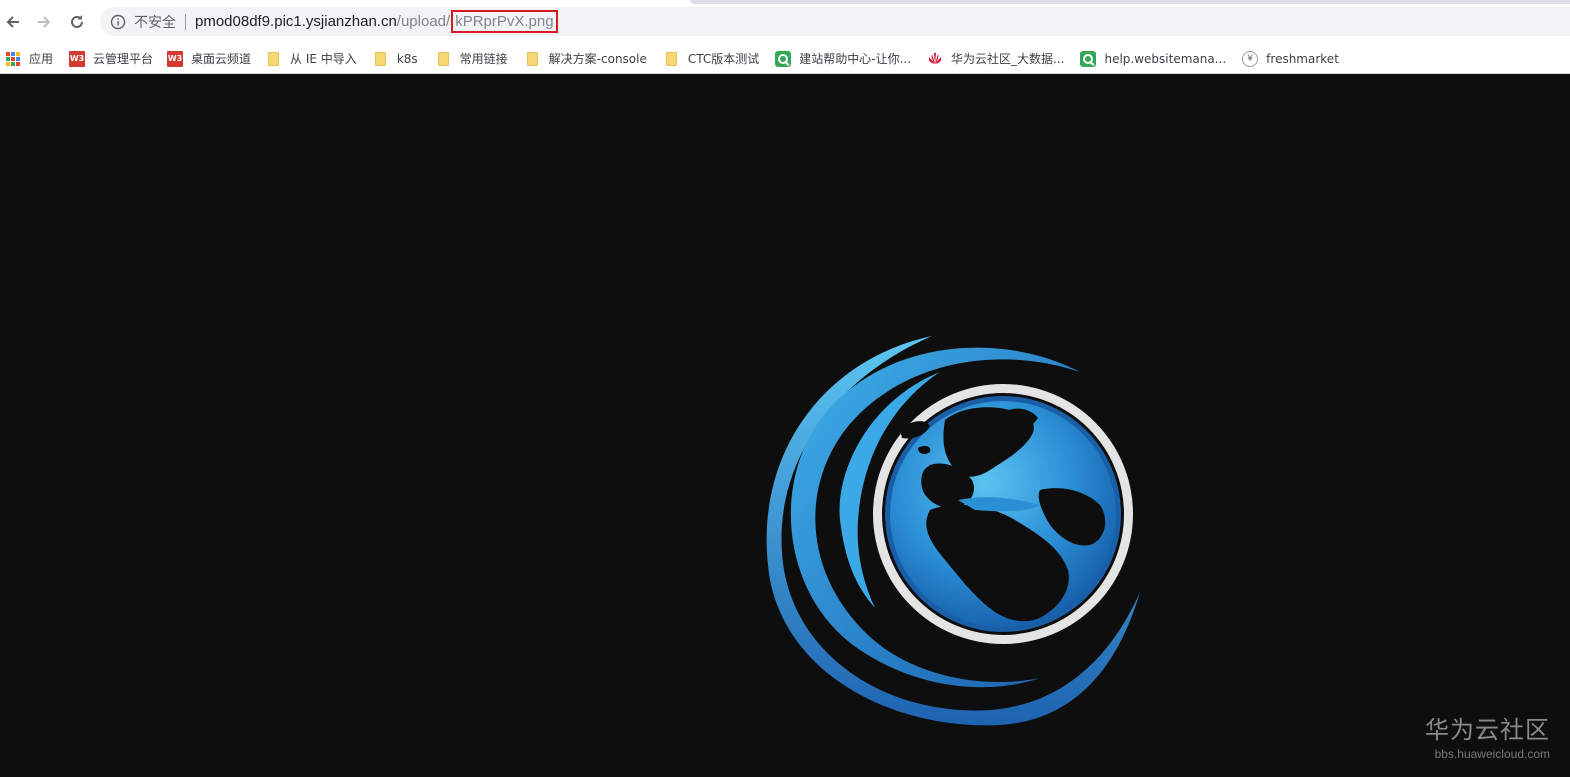 This screenshot has height=777, width=1570. I want to click on url-path: /upload/, so click(423, 21).